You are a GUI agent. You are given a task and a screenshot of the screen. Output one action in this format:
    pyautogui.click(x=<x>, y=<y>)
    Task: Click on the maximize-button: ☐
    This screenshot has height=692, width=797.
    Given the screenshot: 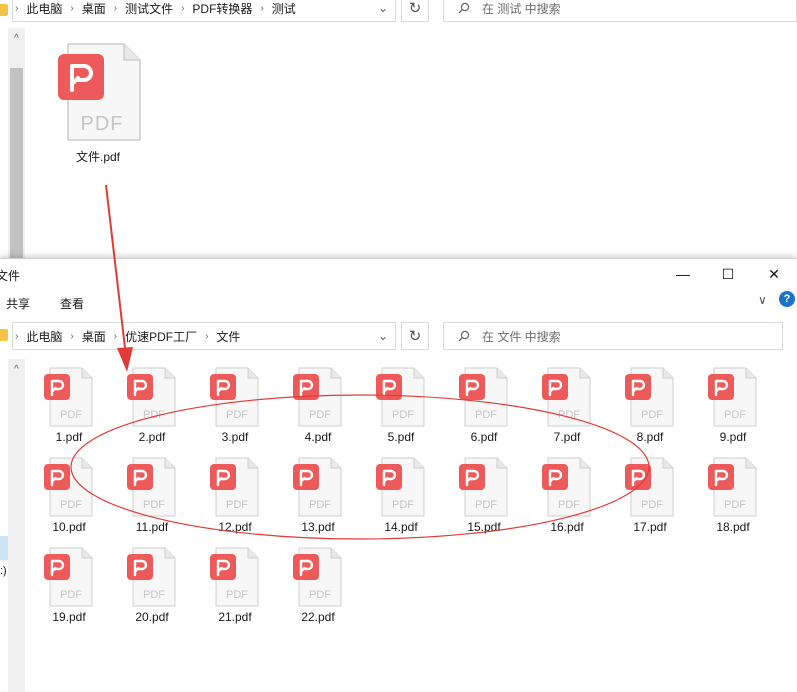 What is the action you would take?
    pyautogui.click(x=728, y=274)
    